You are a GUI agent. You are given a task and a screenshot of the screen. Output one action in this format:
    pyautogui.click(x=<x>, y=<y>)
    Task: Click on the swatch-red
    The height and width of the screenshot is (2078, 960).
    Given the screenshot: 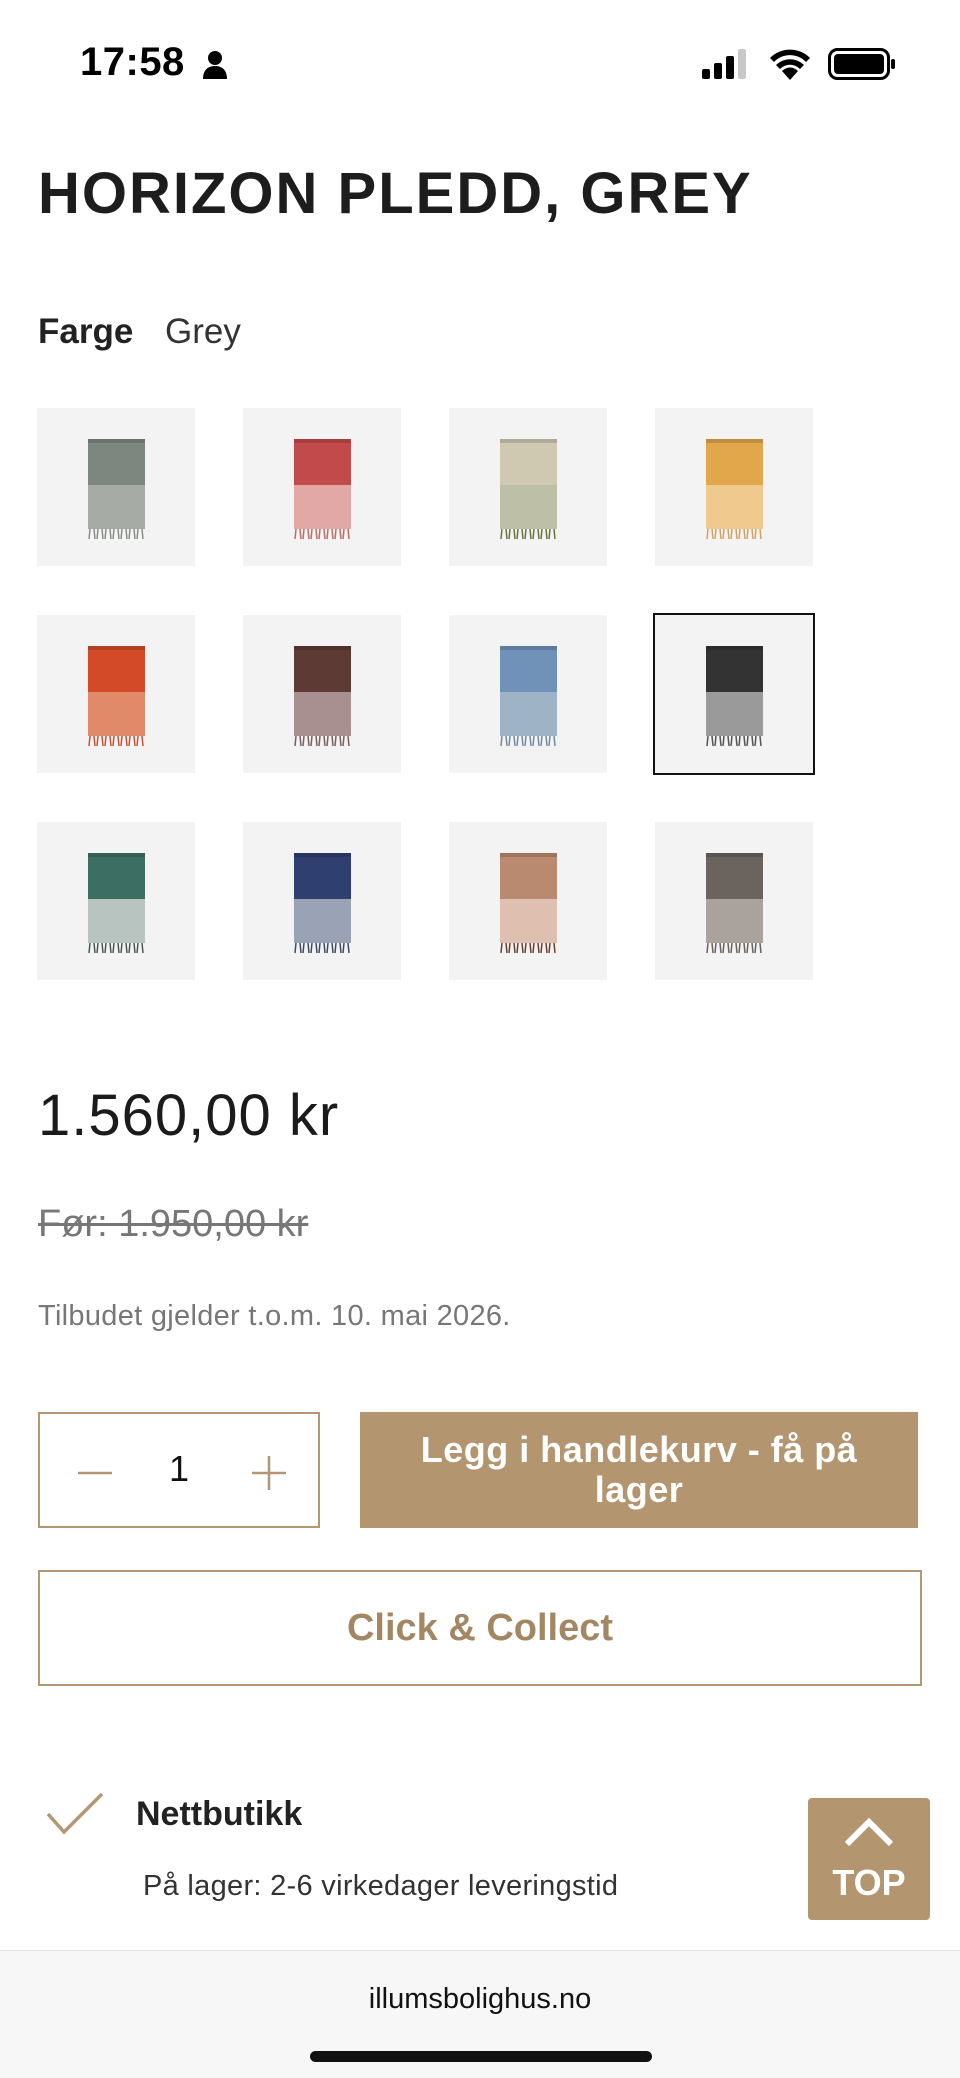 What is the action you would take?
    pyautogui.click(x=322, y=487)
    